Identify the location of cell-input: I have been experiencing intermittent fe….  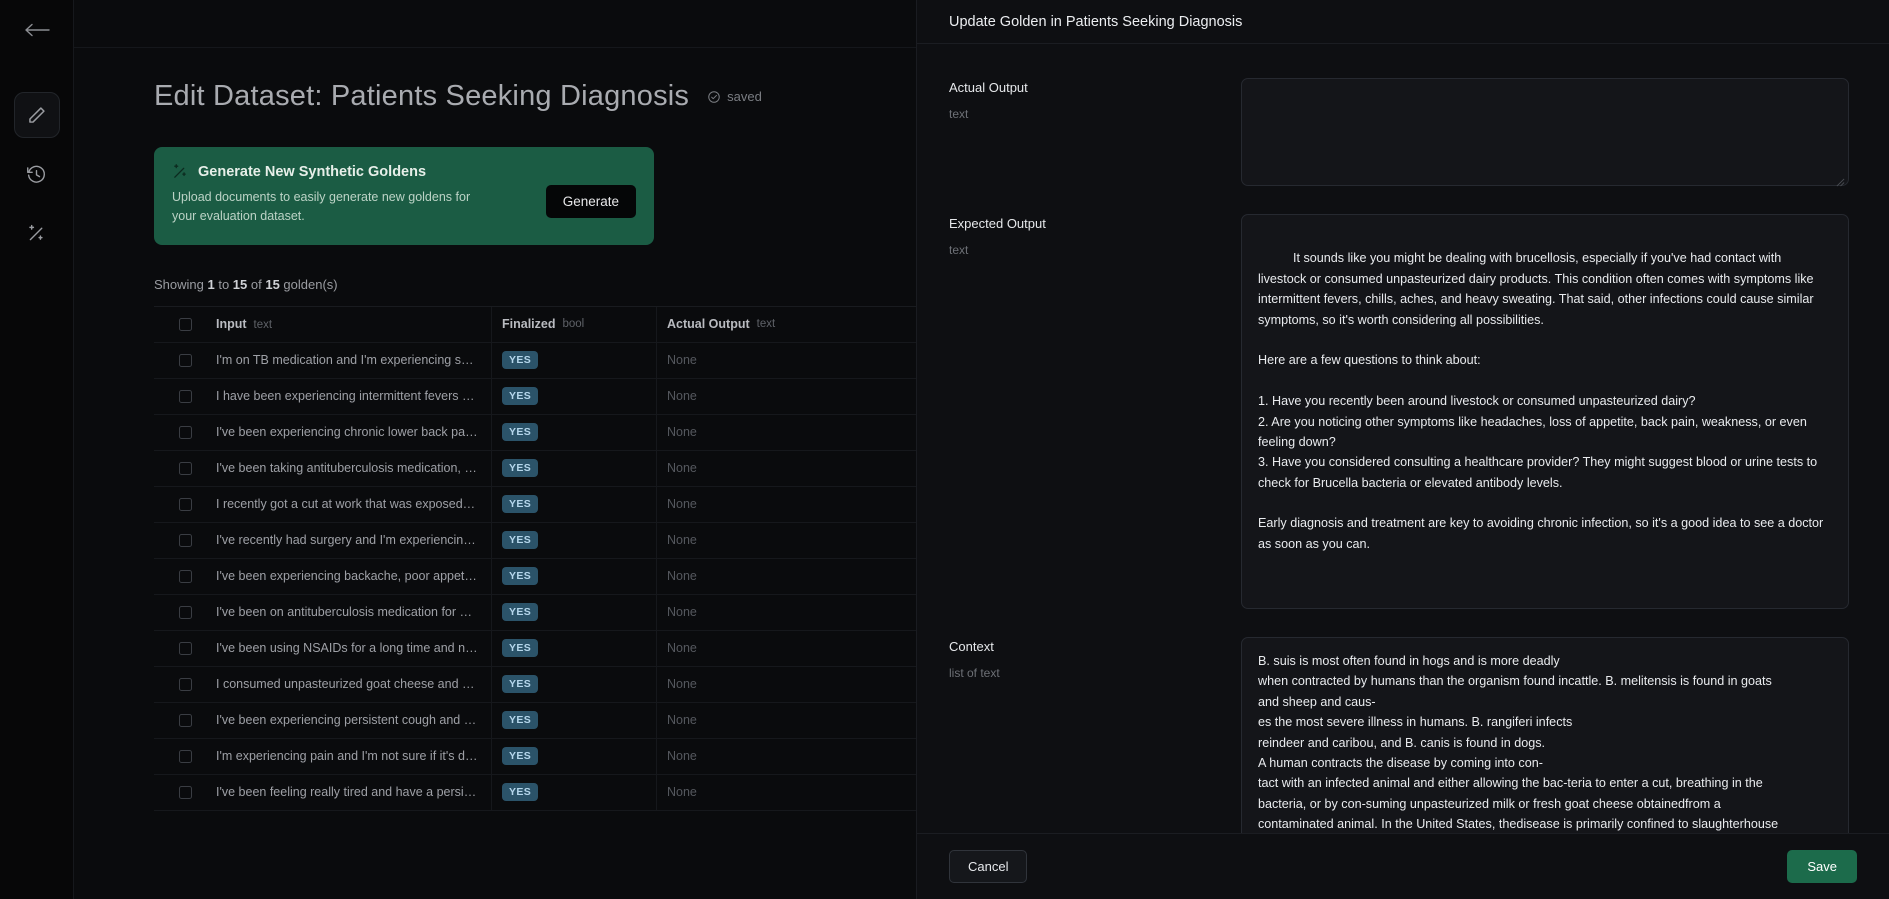
(353, 396).